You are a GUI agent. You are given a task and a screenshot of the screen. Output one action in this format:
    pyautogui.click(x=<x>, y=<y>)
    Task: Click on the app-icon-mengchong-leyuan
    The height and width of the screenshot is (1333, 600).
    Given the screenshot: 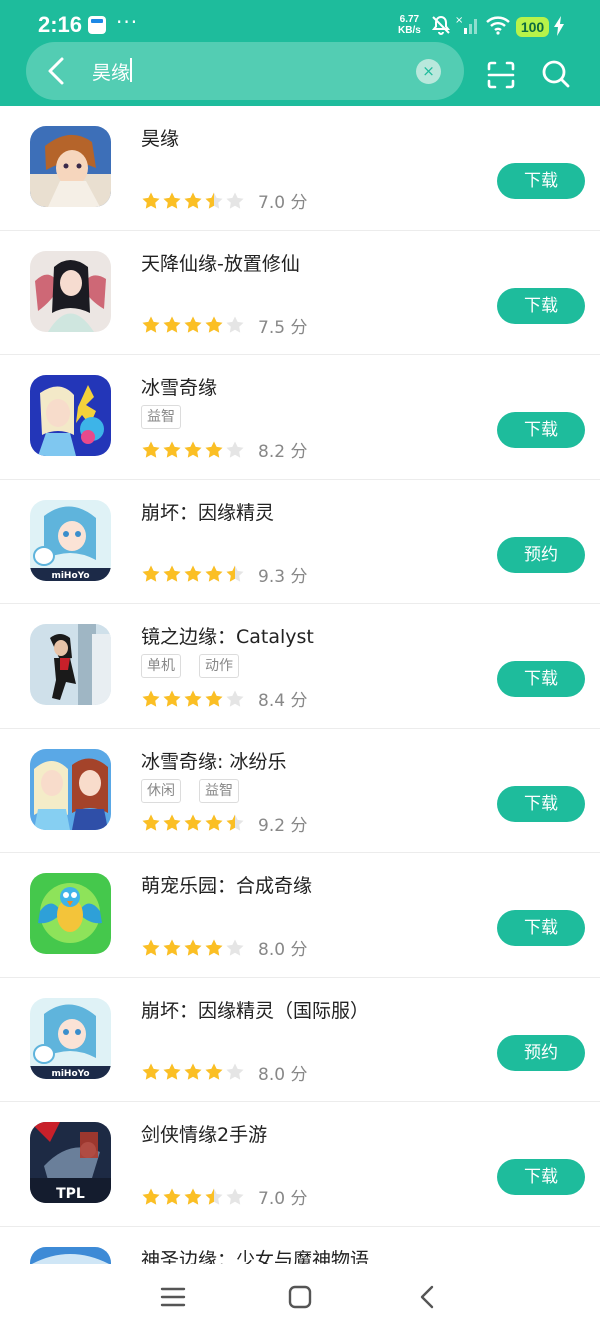 What is the action you would take?
    pyautogui.click(x=70, y=913)
    